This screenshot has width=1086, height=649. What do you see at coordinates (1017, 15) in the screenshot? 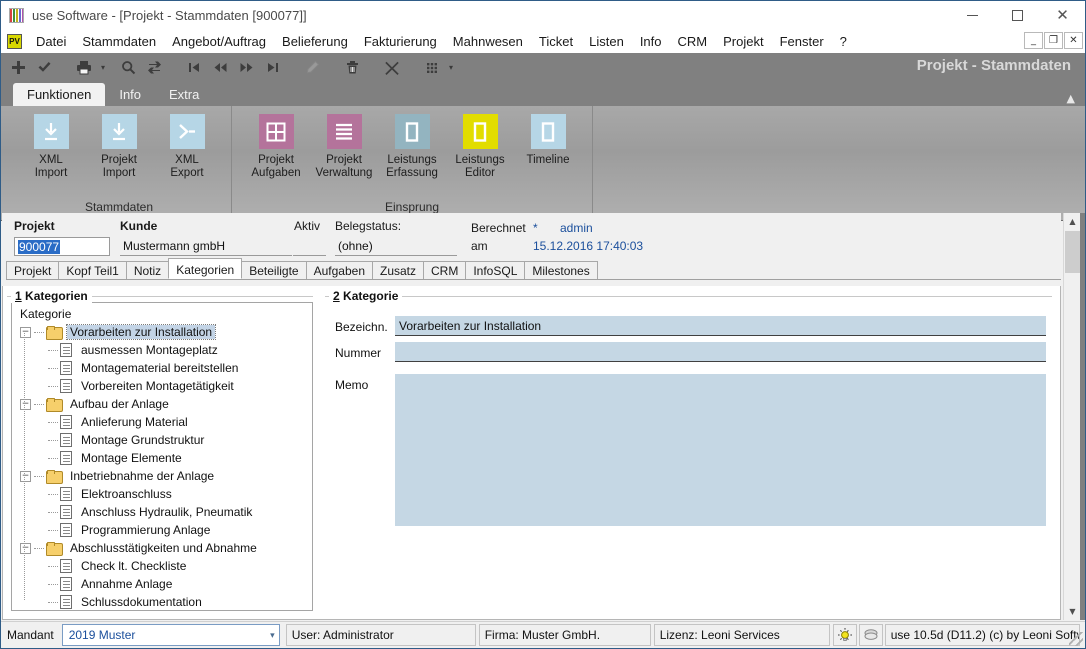
I see `window-maximize-button` at bounding box center [1017, 15].